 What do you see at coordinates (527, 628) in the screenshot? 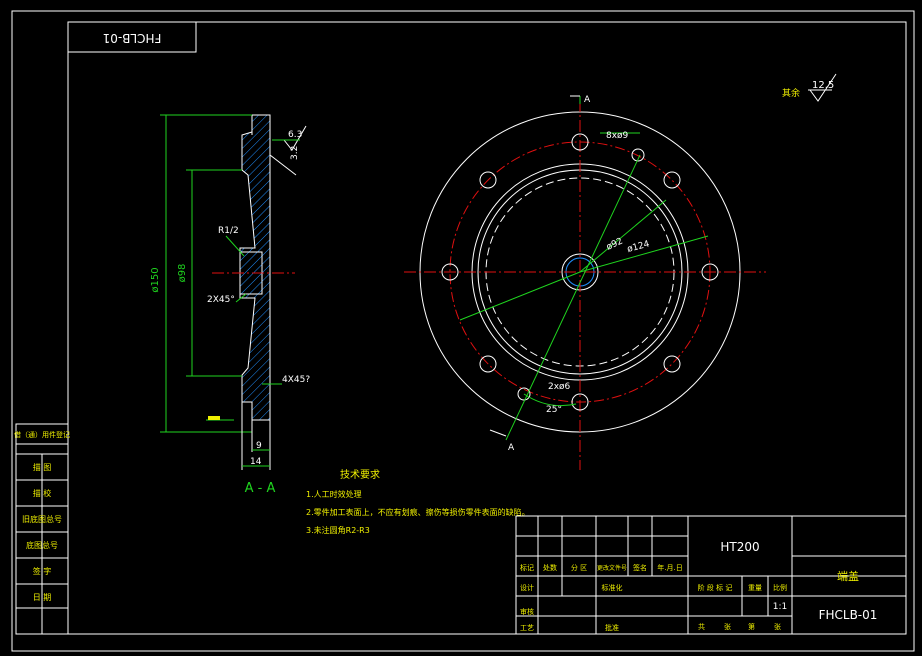
I see `role-process: 工艺` at bounding box center [527, 628].